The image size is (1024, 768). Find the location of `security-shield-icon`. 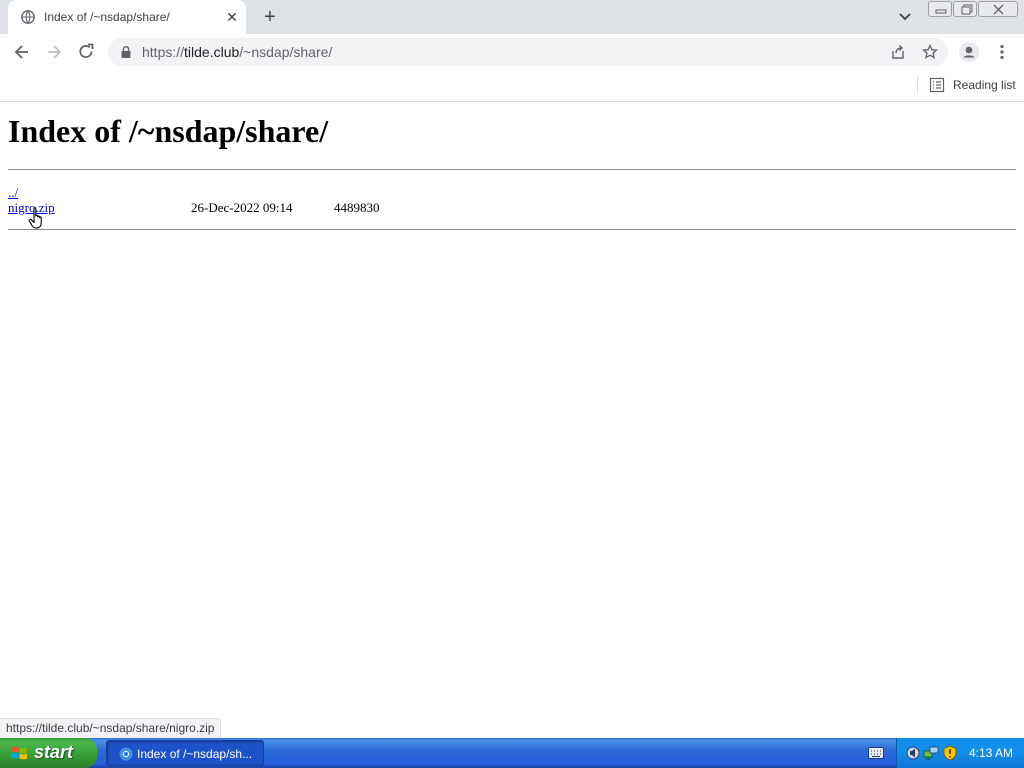

security-shield-icon is located at coordinates (950, 753).